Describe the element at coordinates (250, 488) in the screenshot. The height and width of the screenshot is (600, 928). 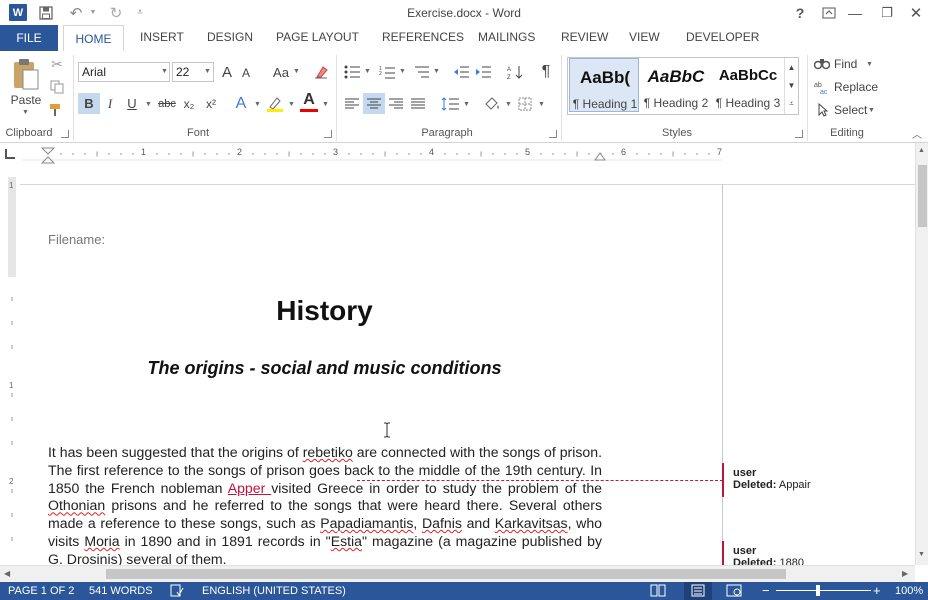
I see `tracked-insertion: Apper` at that location.